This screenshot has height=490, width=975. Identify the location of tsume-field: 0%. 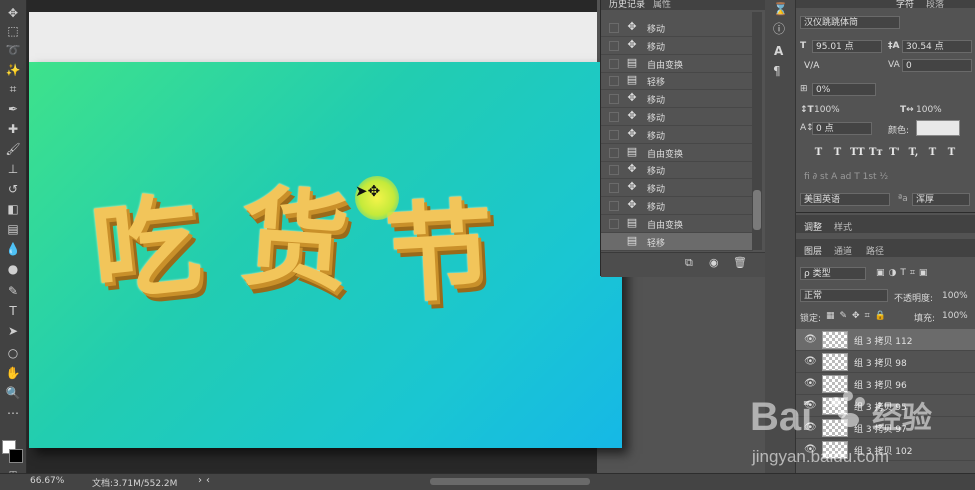
(844, 89).